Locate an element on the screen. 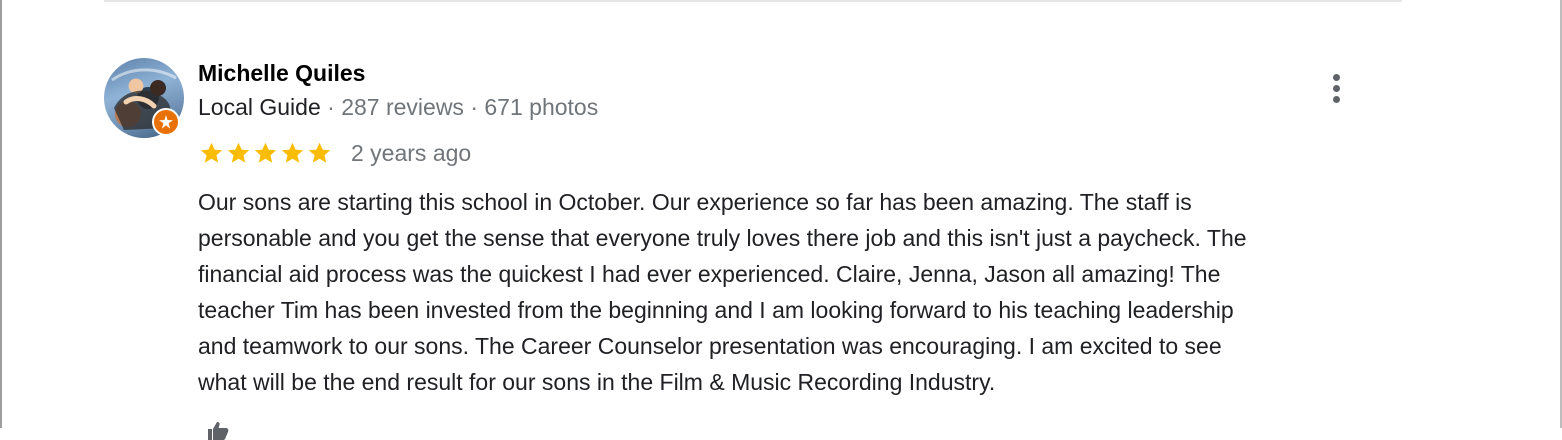 The width and height of the screenshot is (1562, 440). star-rating is located at coordinates (265, 153).